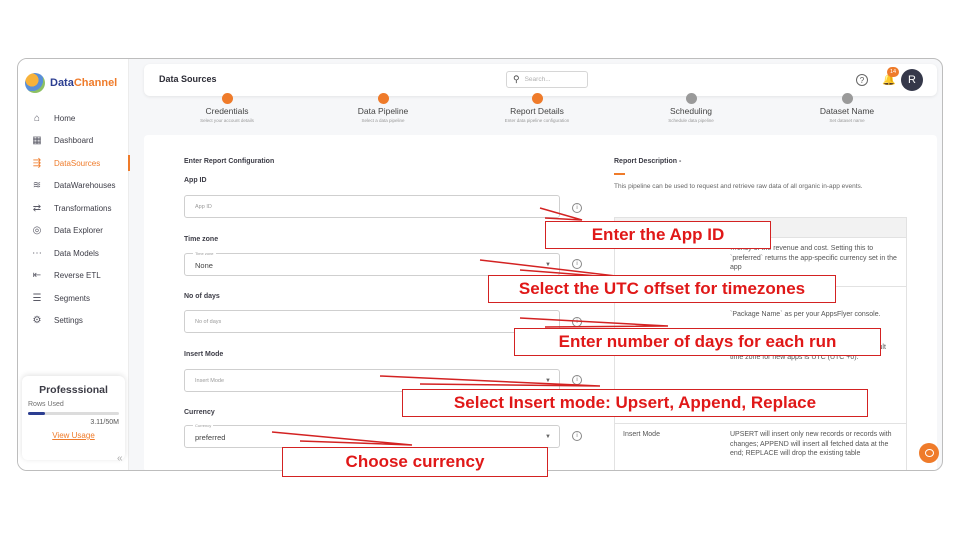 The image size is (960, 540). What do you see at coordinates (691, 108) in the screenshot?
I see `step-scheduling: Scheduling Schedule data pipeline` at bounding box center [691, 108].